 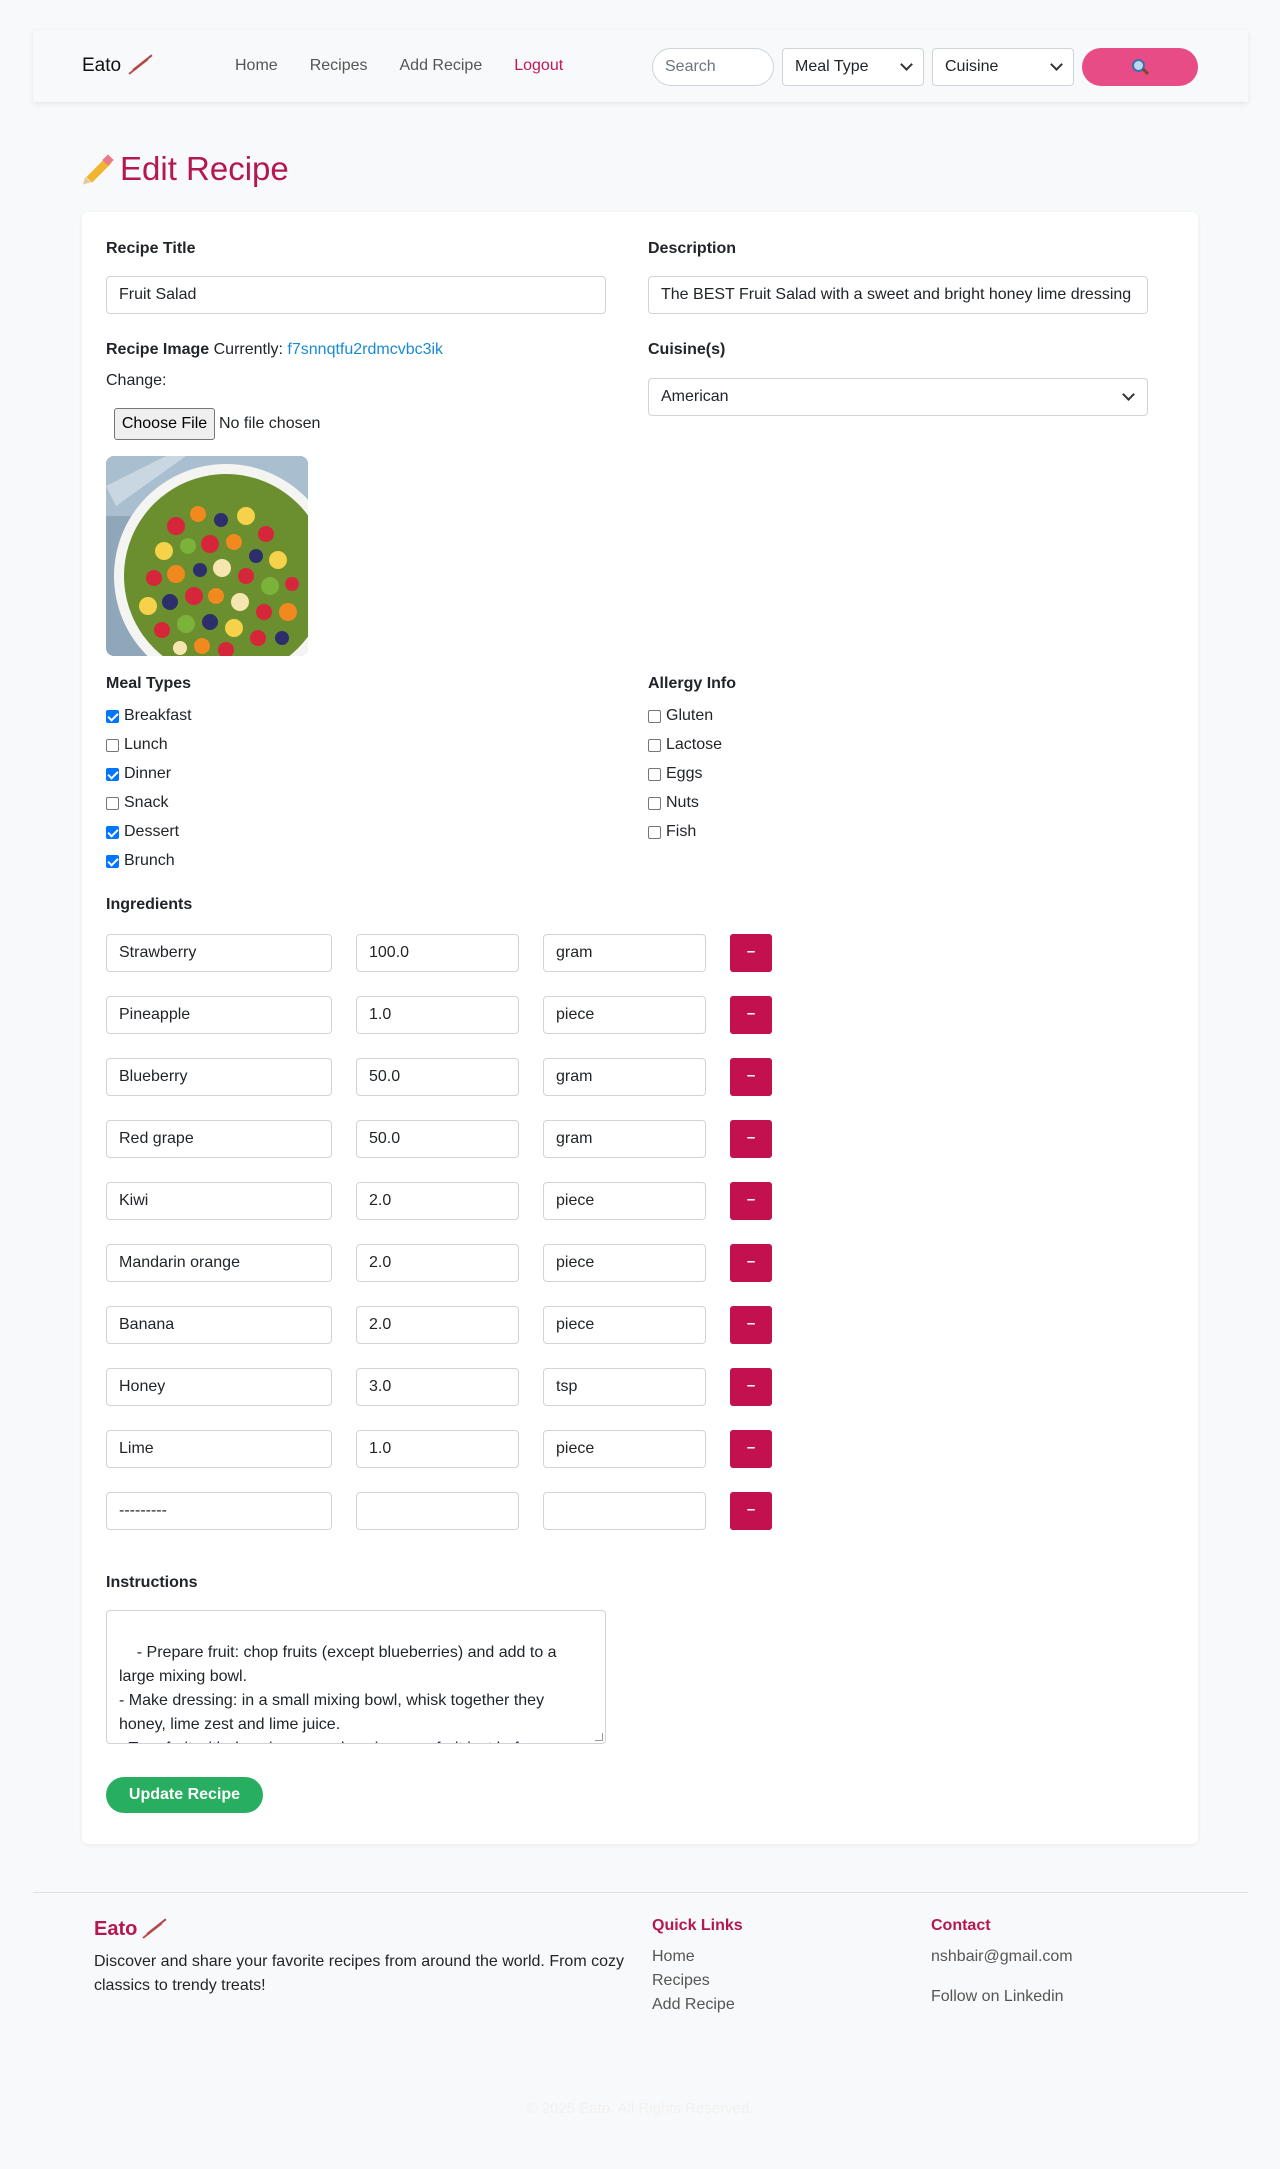 What do you see at coordinates (219, 1449) in the screenshot?
I see `ingredient-name-input: Lime` at bounding box center [219, 1449].